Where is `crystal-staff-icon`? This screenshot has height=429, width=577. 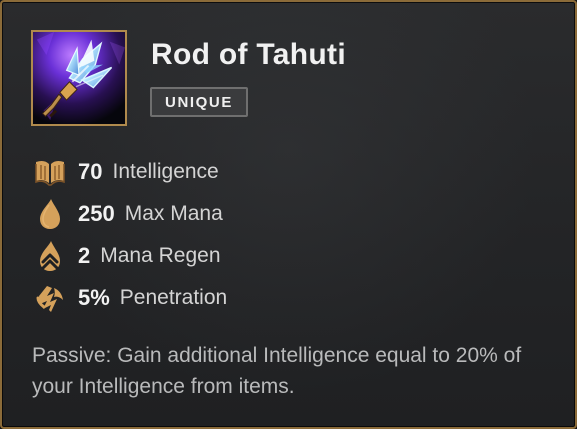 crystal-staff-icon is located at coordinates (79, 78).